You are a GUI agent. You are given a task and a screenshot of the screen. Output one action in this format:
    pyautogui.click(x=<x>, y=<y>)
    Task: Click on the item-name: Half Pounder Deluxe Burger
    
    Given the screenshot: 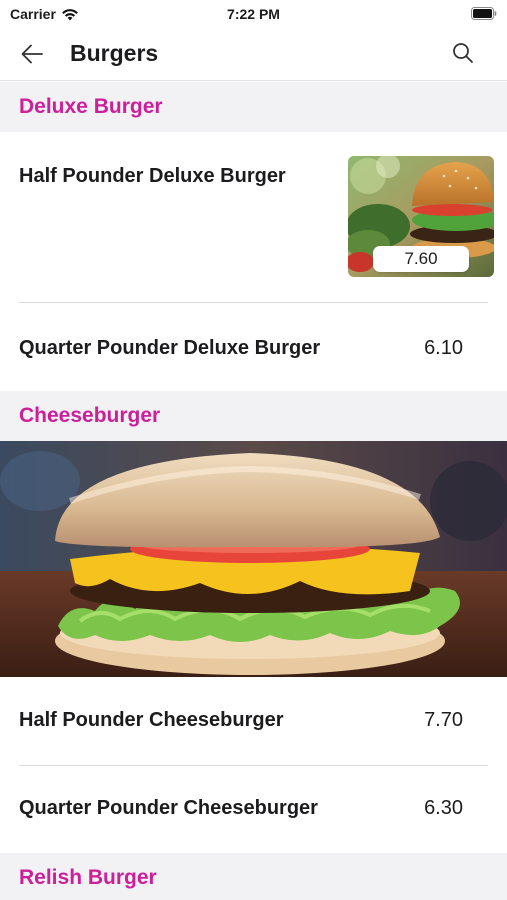 What is the action you would take?
    pyautogui.click(x=152, y=176)
    